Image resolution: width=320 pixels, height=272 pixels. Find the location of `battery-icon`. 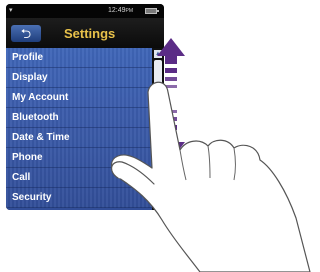

battery-icon is located at coordinates (152, 11).